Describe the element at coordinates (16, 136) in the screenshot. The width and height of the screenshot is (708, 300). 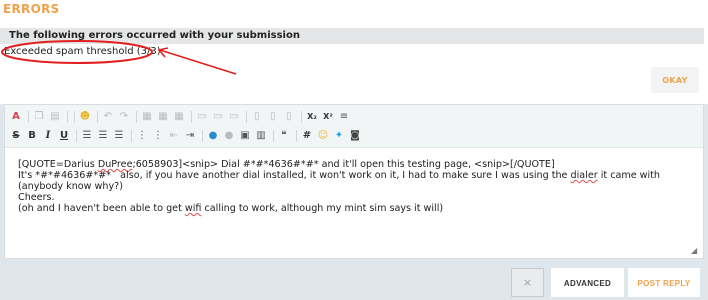
I see `strike-icon: S` at that location.